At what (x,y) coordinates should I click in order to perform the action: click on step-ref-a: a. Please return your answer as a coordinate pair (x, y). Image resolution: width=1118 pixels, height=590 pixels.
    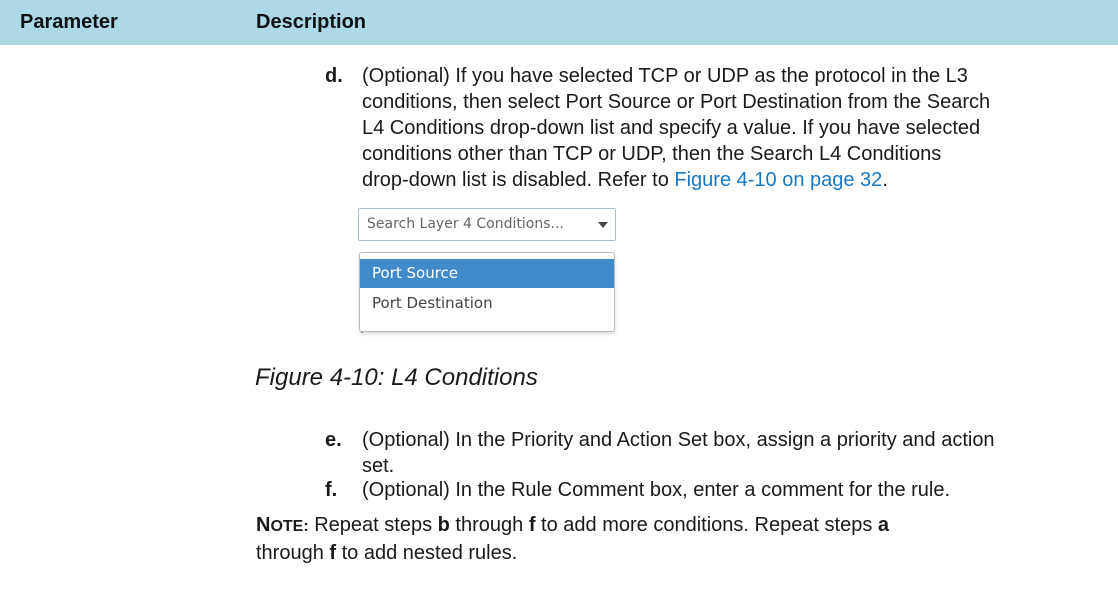
    Looking at the image, I should click on (883, 525).